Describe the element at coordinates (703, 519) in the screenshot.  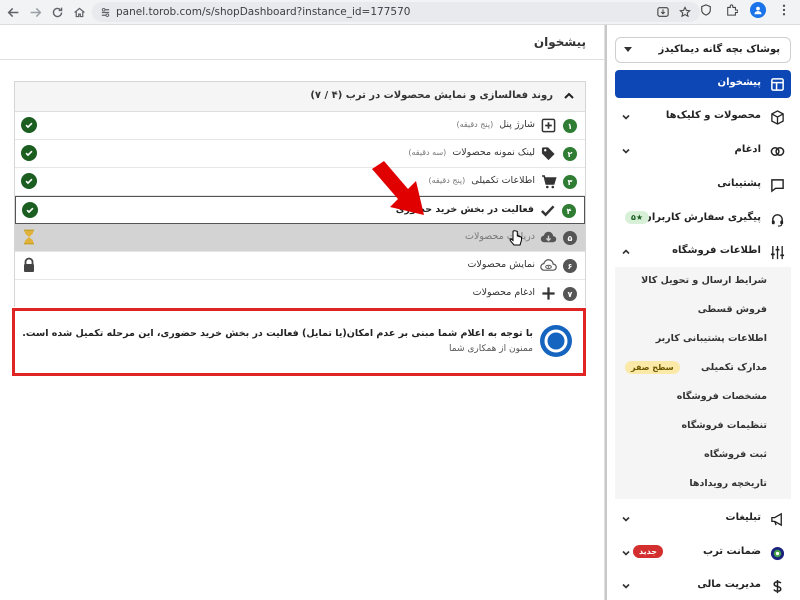
I see `sidebar-item-ads: تبلیغات` at that location.